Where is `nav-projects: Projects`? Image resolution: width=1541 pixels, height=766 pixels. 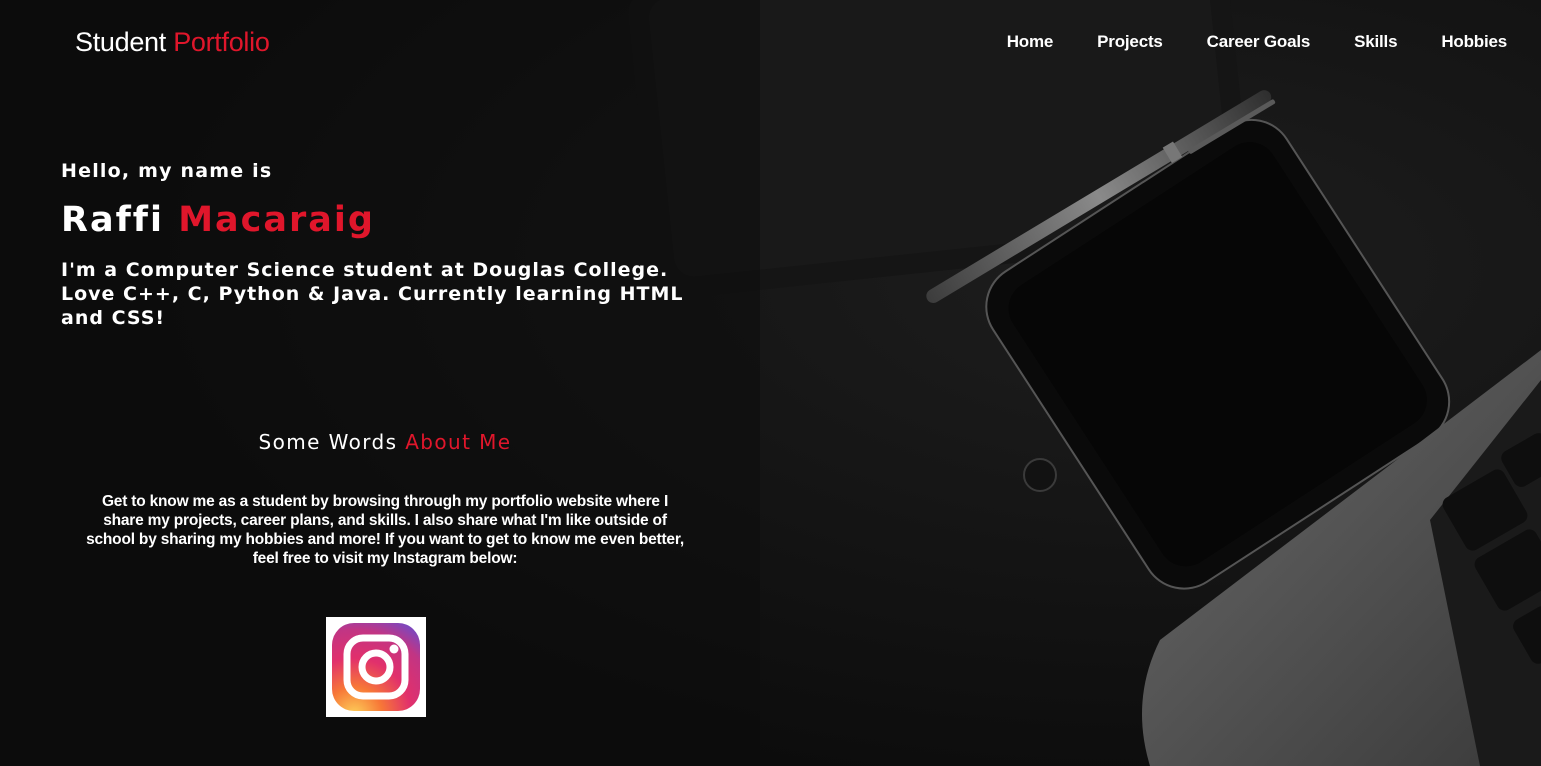
nav-projects: Projects is located at coordinates (1130, 42).